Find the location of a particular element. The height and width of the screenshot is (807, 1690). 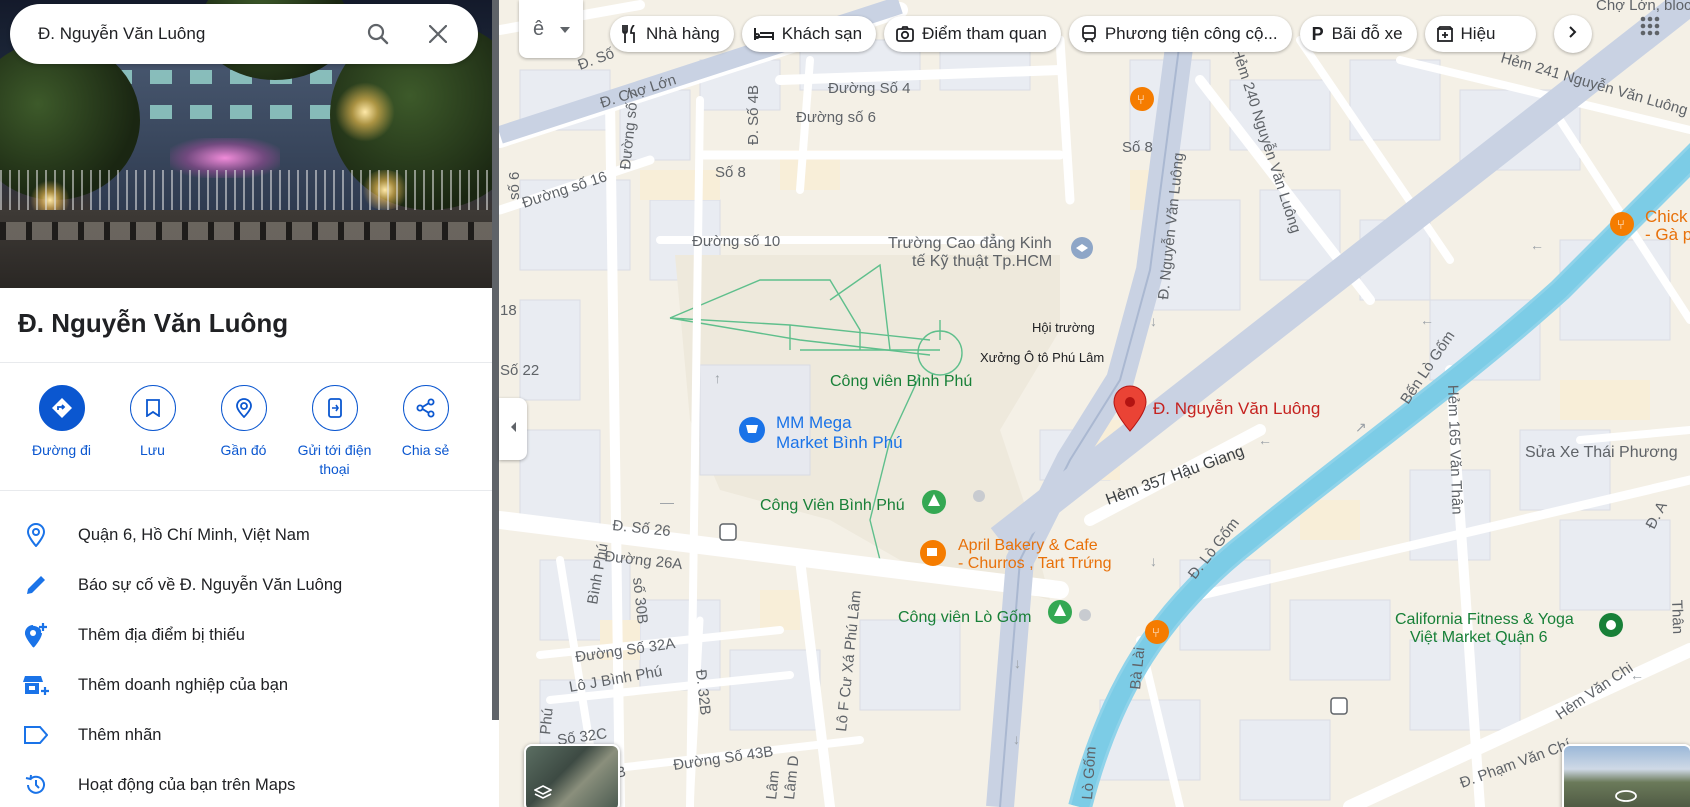

directions-icon is located at coordinates (61, 408).